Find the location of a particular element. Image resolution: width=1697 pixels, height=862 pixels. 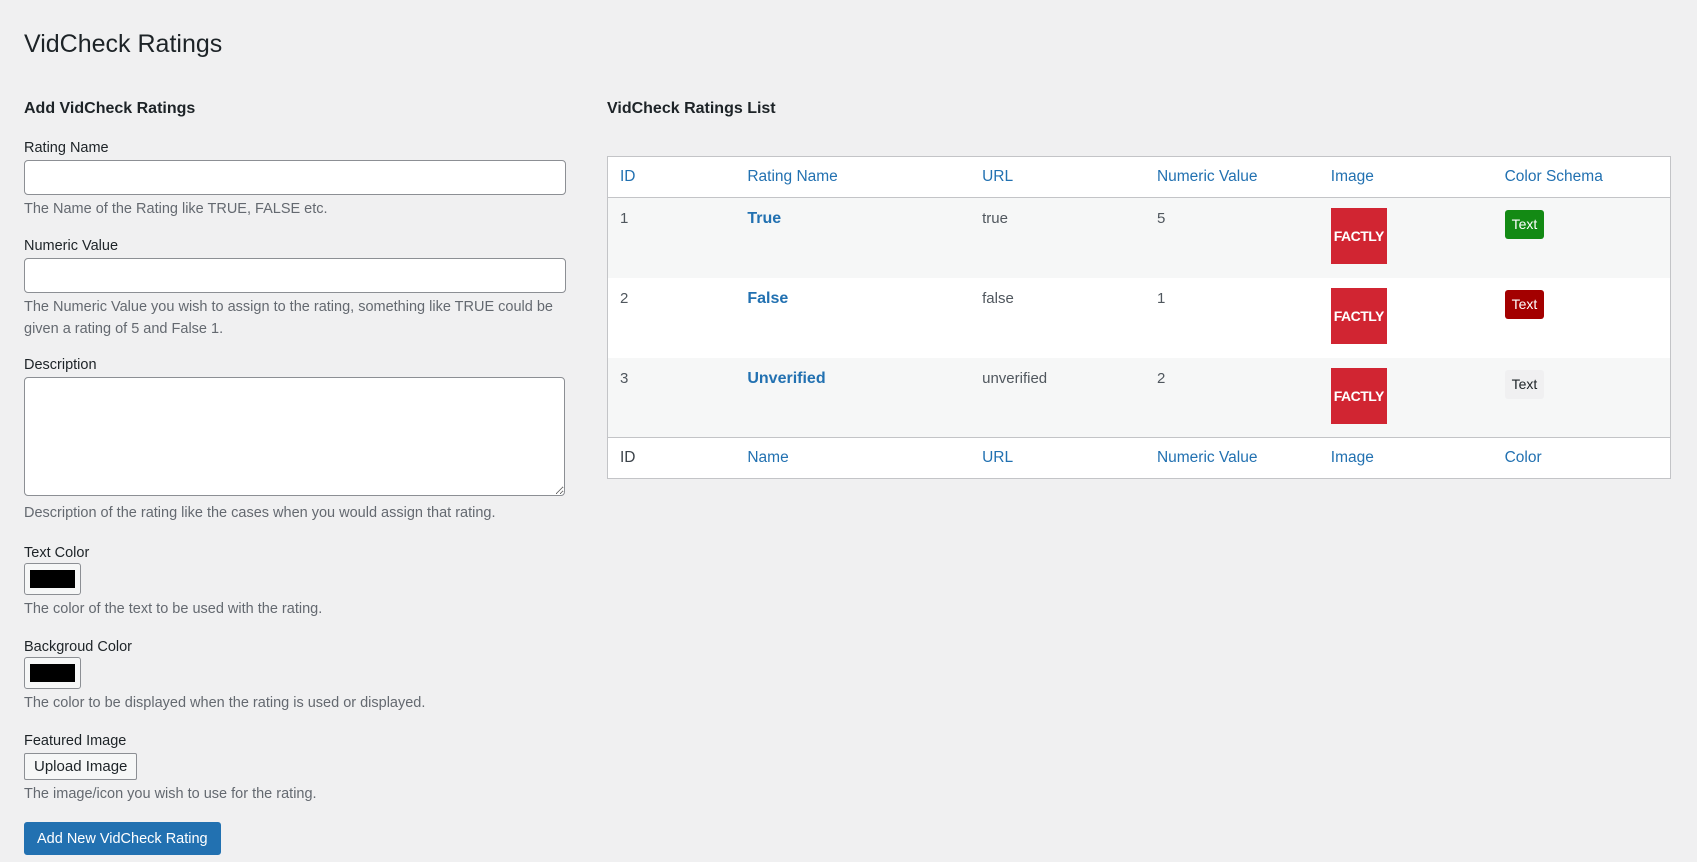

list-section-title: VidCheck Ratings List is located at coordinates (691, 108).